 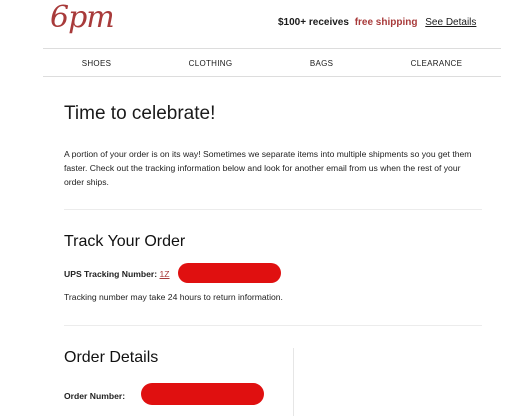 What do you see at coordinates (111, 274) in the screenshot?
I see `tracking-number-label: UPS Tracking Number:` at bounding box center [111, 274].